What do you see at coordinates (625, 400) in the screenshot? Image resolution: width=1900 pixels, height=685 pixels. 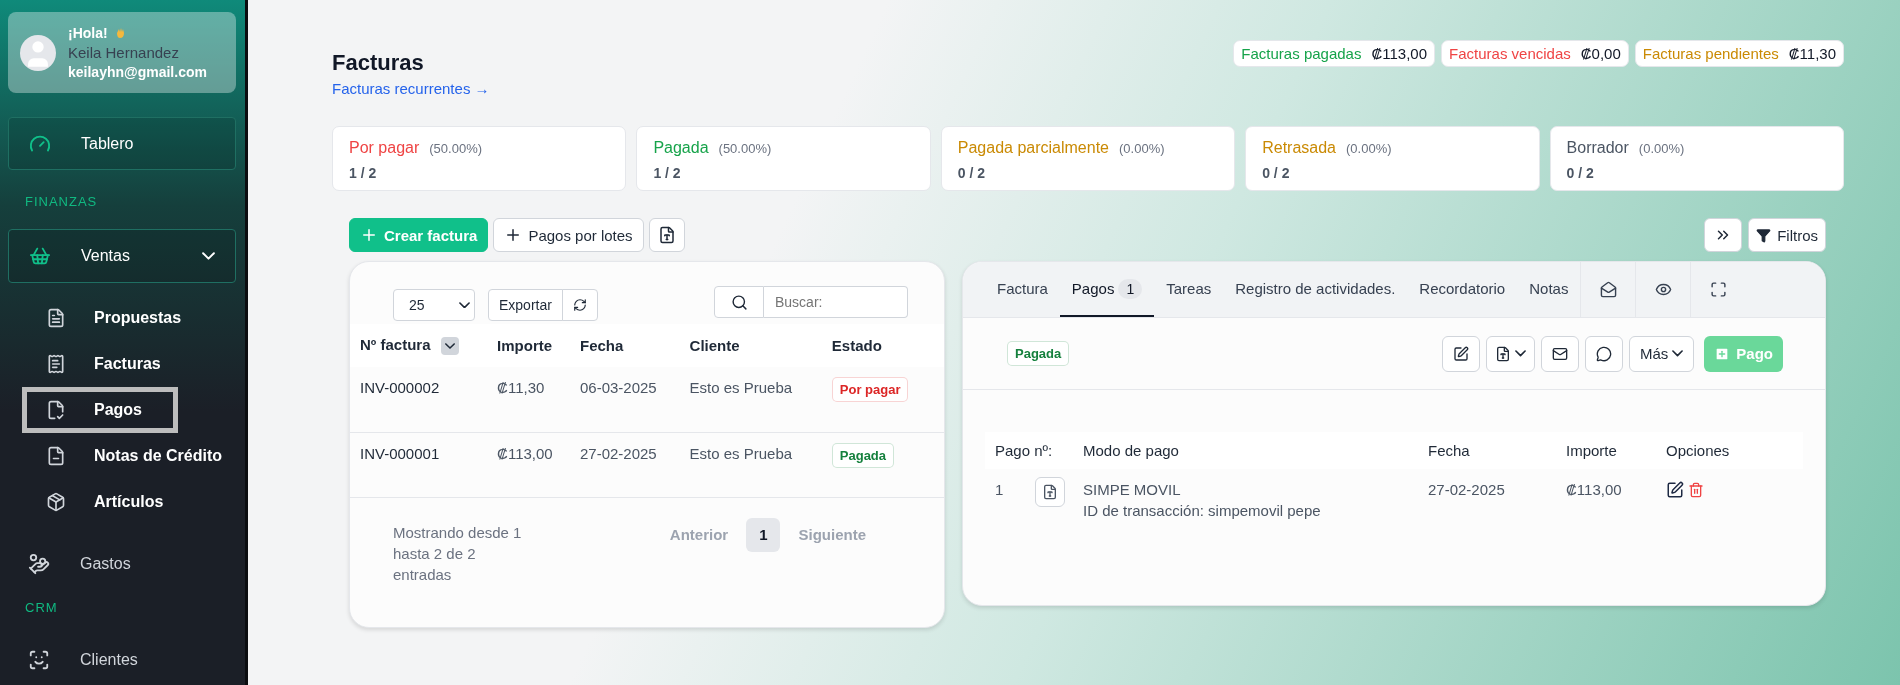 I see `table-cell: 06-03-2025` at bounding box center [625, 400].